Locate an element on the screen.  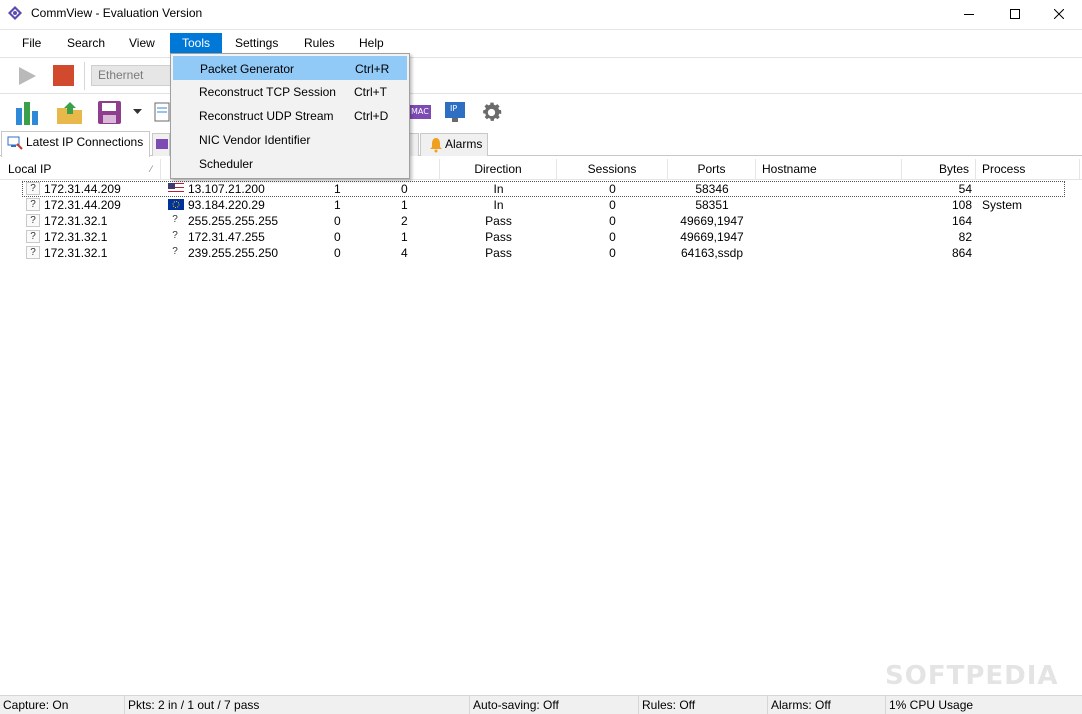
col-bytes: Bytes is located at coordinates (939, 169).